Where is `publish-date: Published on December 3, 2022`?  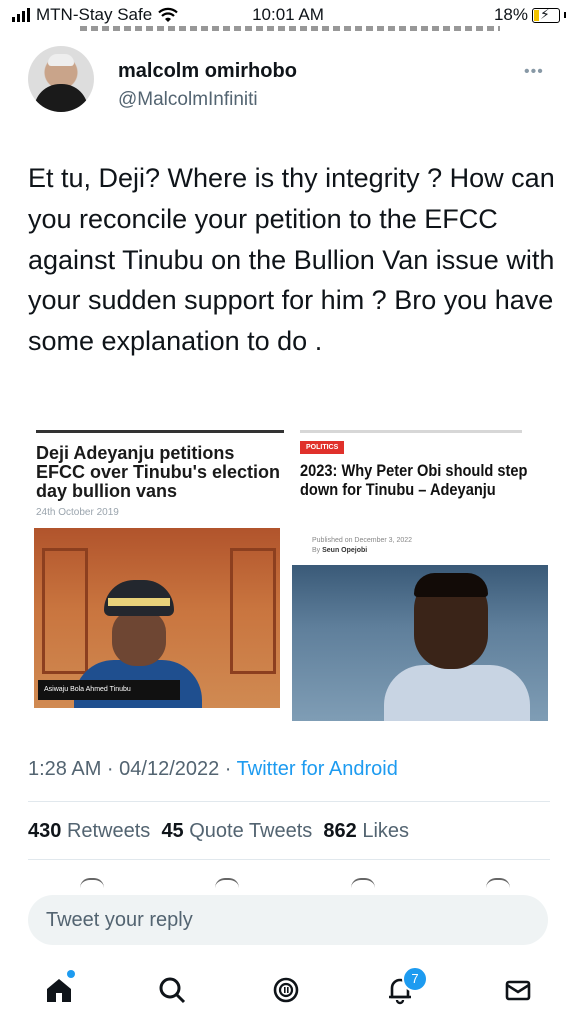
publish-date: Published on December 3, 2022 is located at coordinates (362, 540).